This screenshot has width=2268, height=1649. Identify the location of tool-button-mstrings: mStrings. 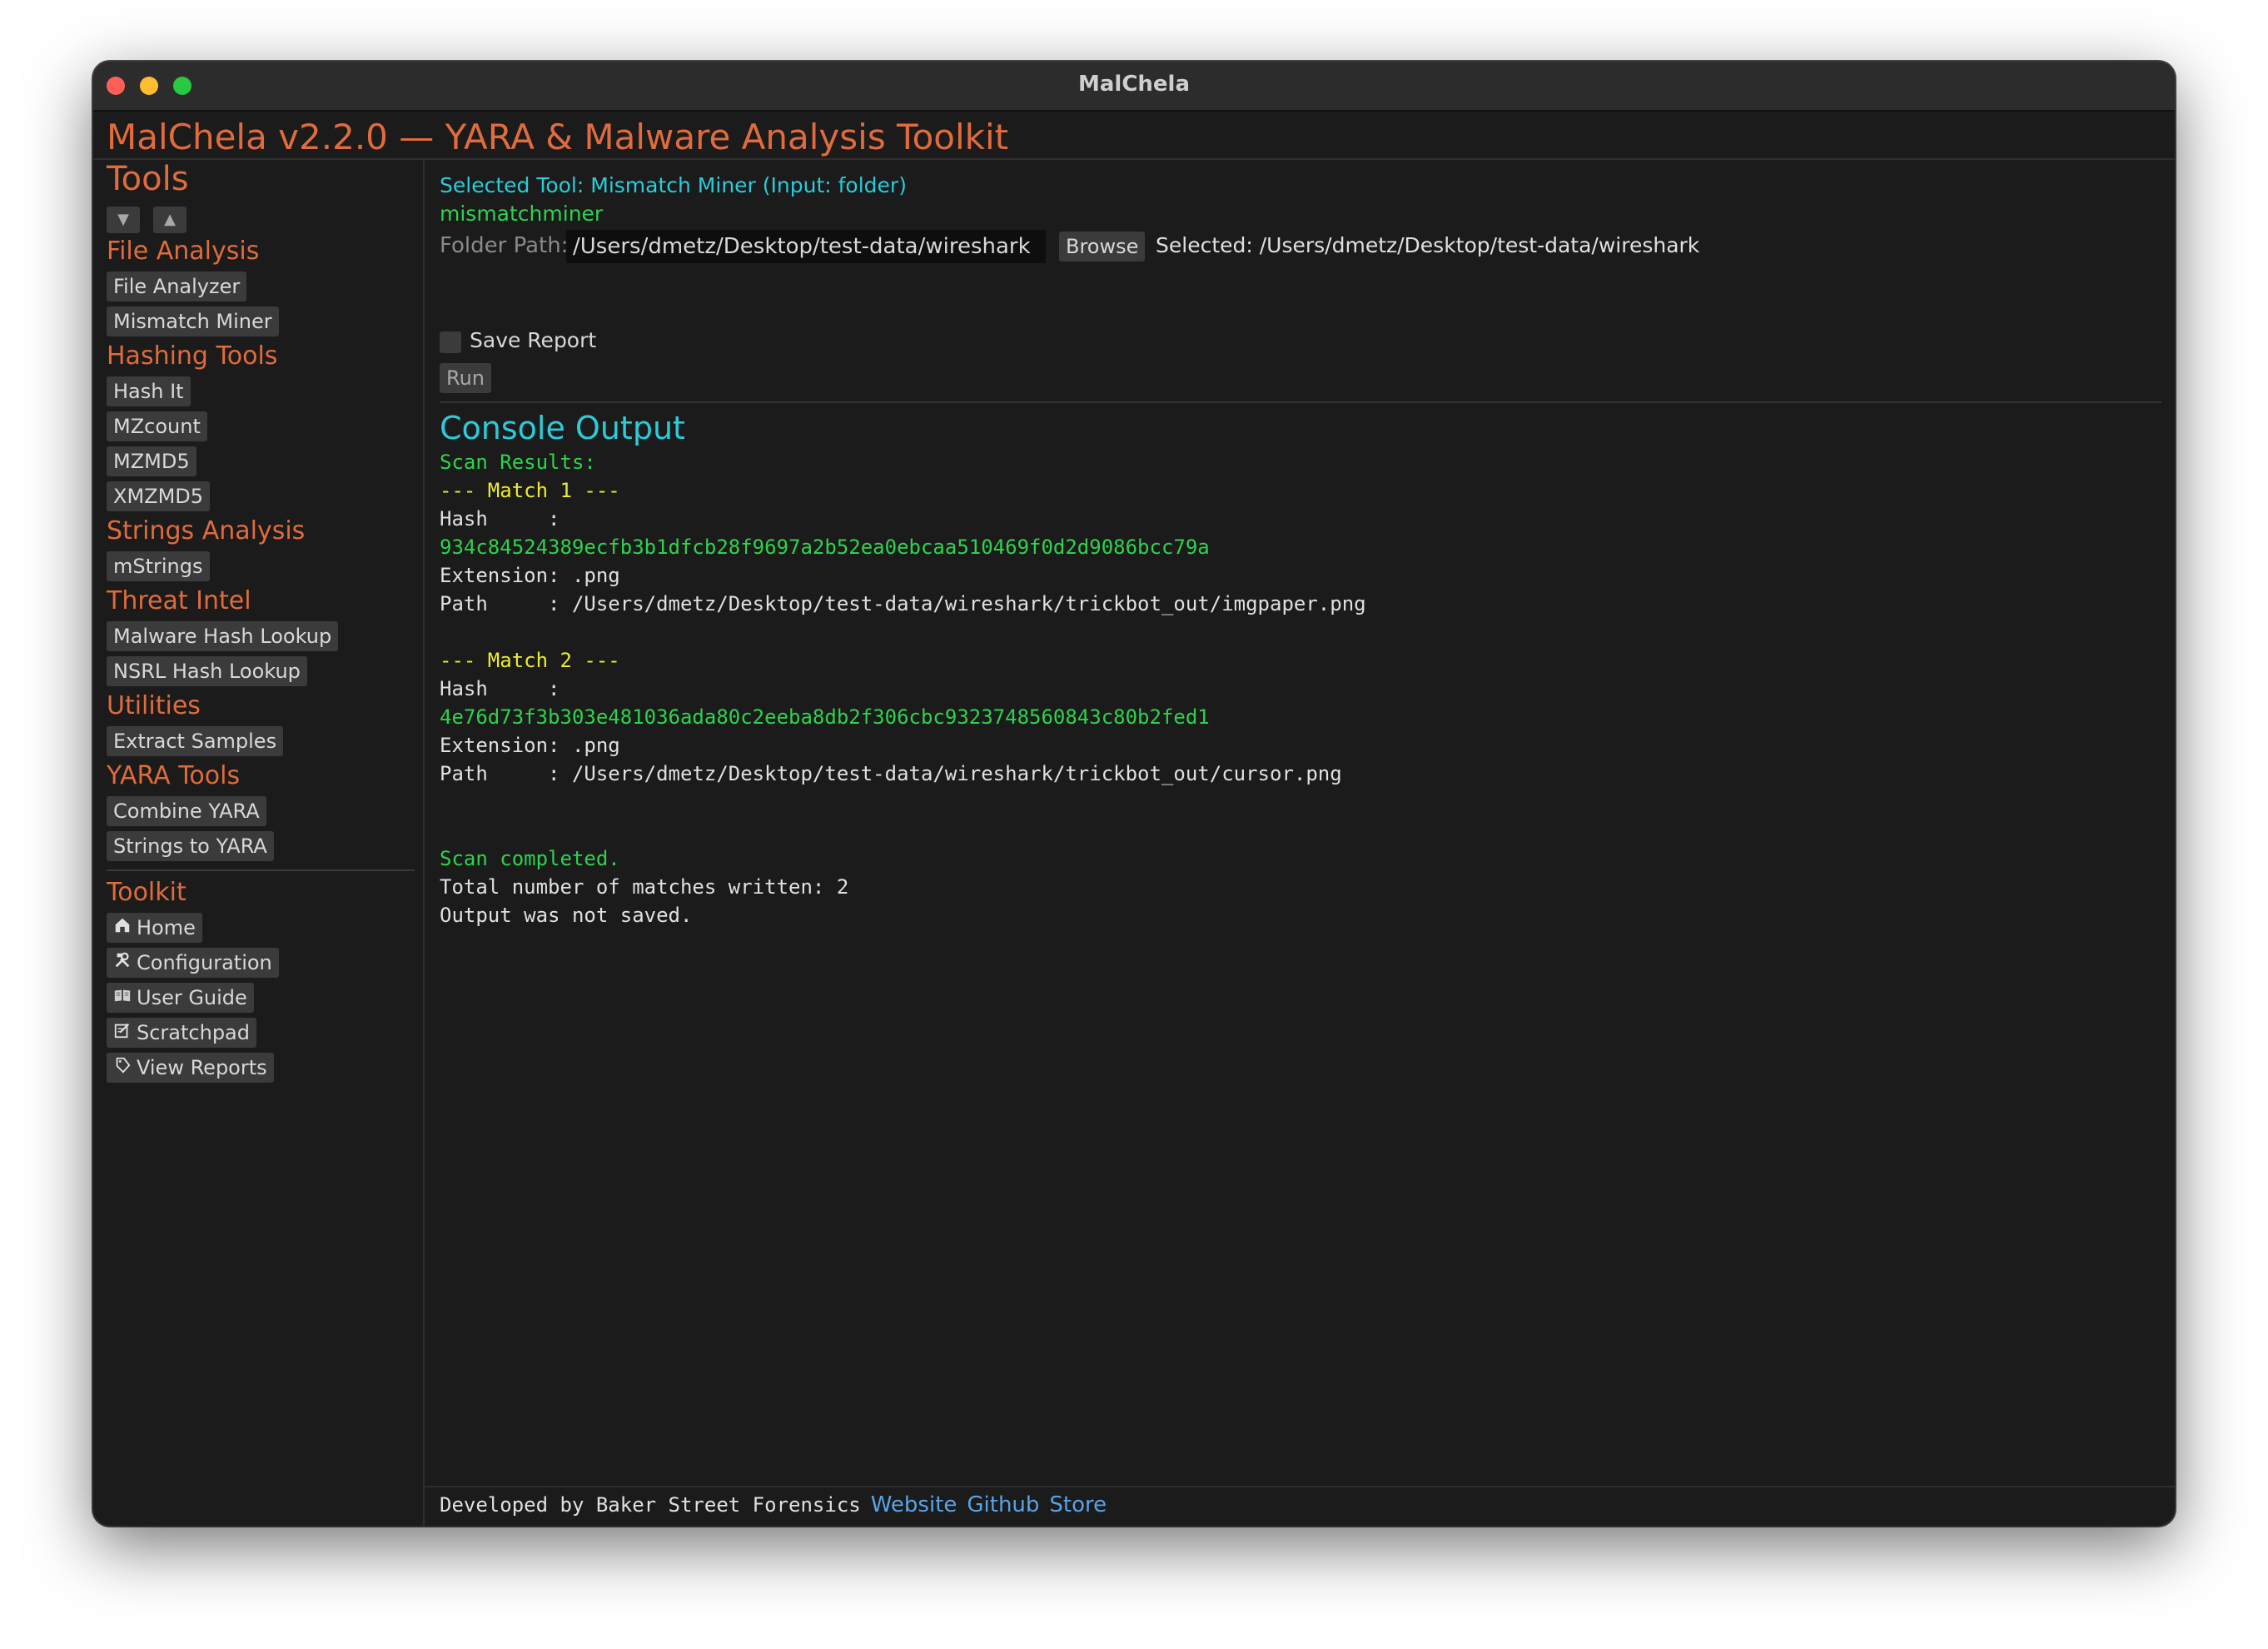
(159, 566).